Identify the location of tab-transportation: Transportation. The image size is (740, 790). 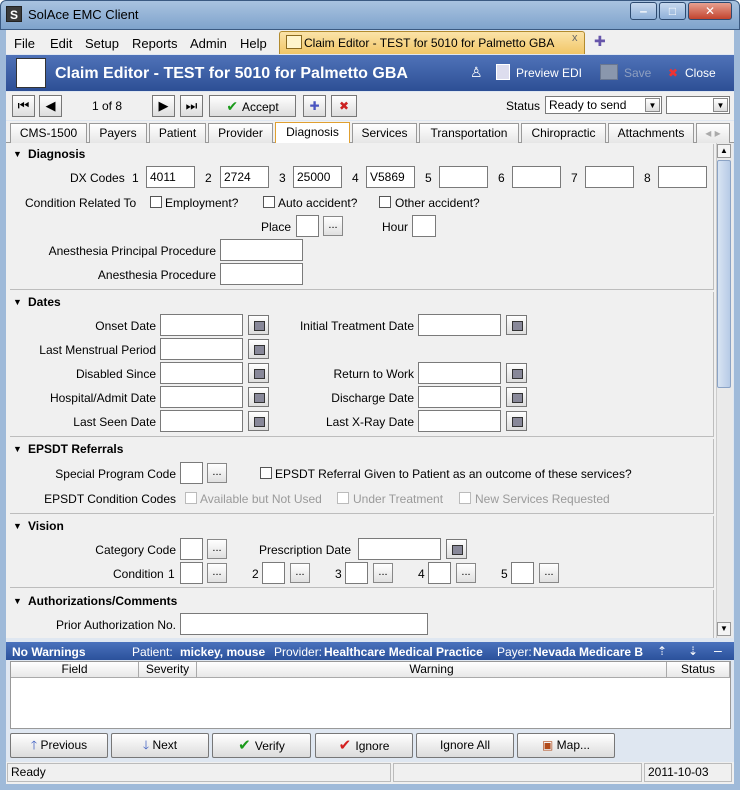
(469, 133).